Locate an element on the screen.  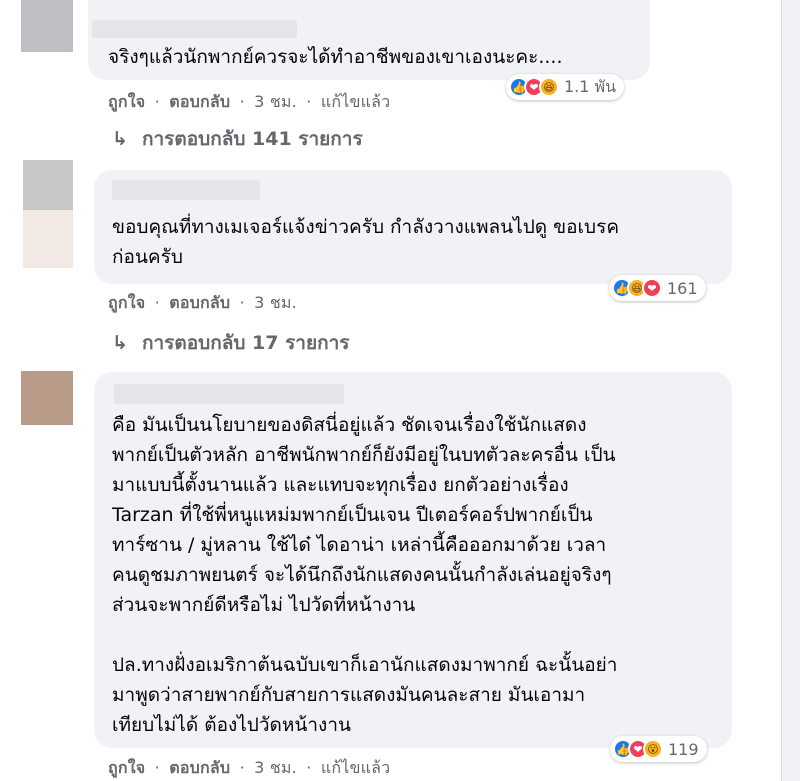
reaction-summary: 👍 ❤ 😮 119 is located at coordinates (658, 749).